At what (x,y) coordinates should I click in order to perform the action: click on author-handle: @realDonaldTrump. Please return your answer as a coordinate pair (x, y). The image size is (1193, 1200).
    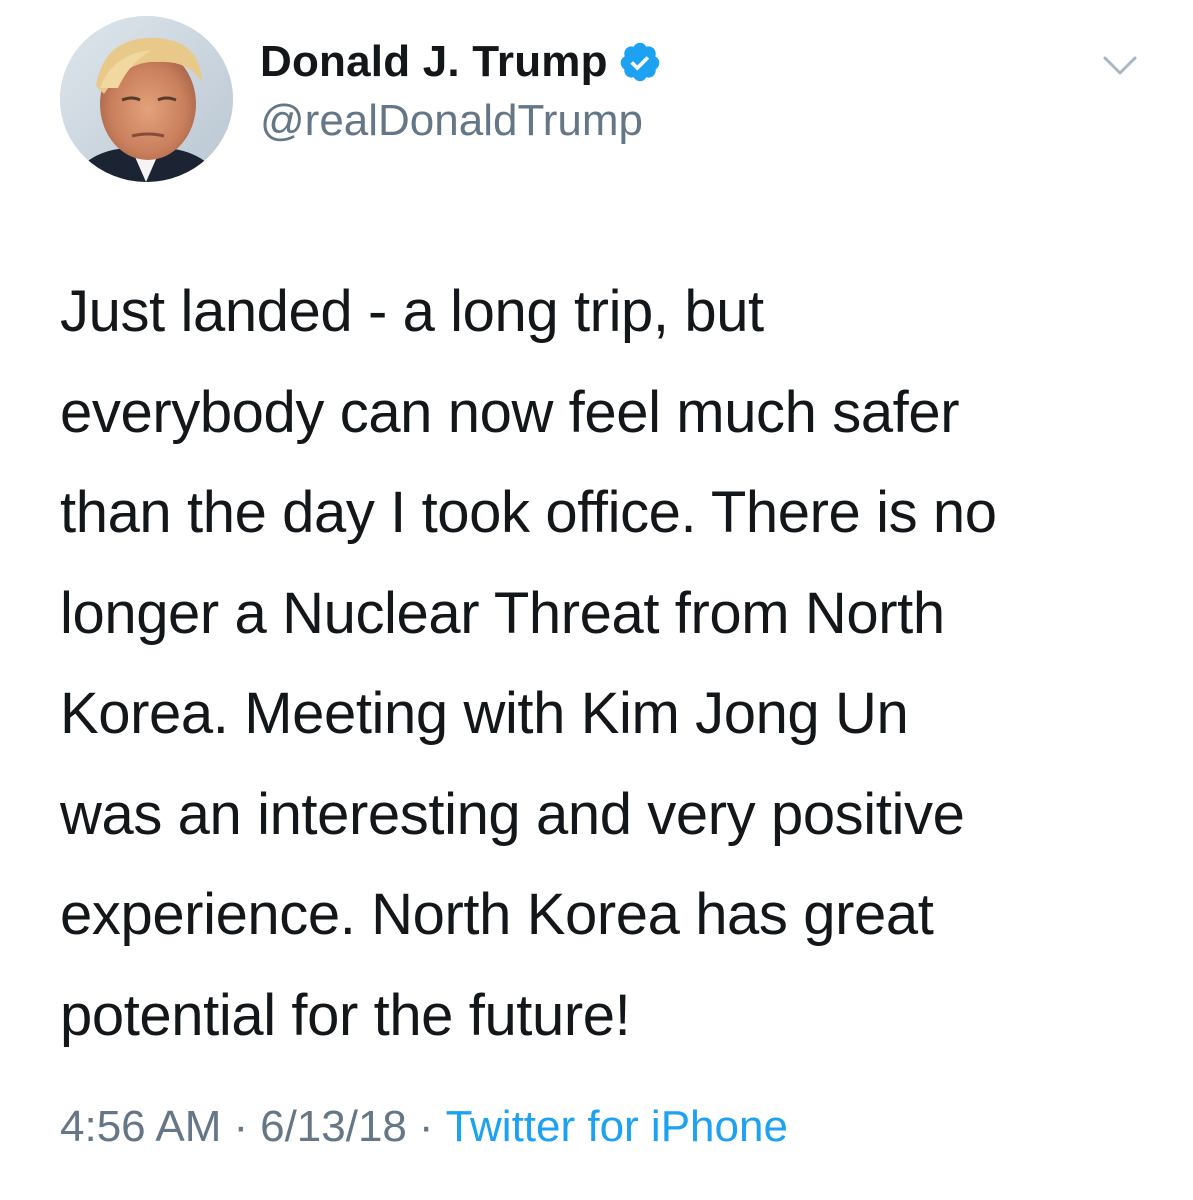
    Looking at the image, I should click on (461, 121).